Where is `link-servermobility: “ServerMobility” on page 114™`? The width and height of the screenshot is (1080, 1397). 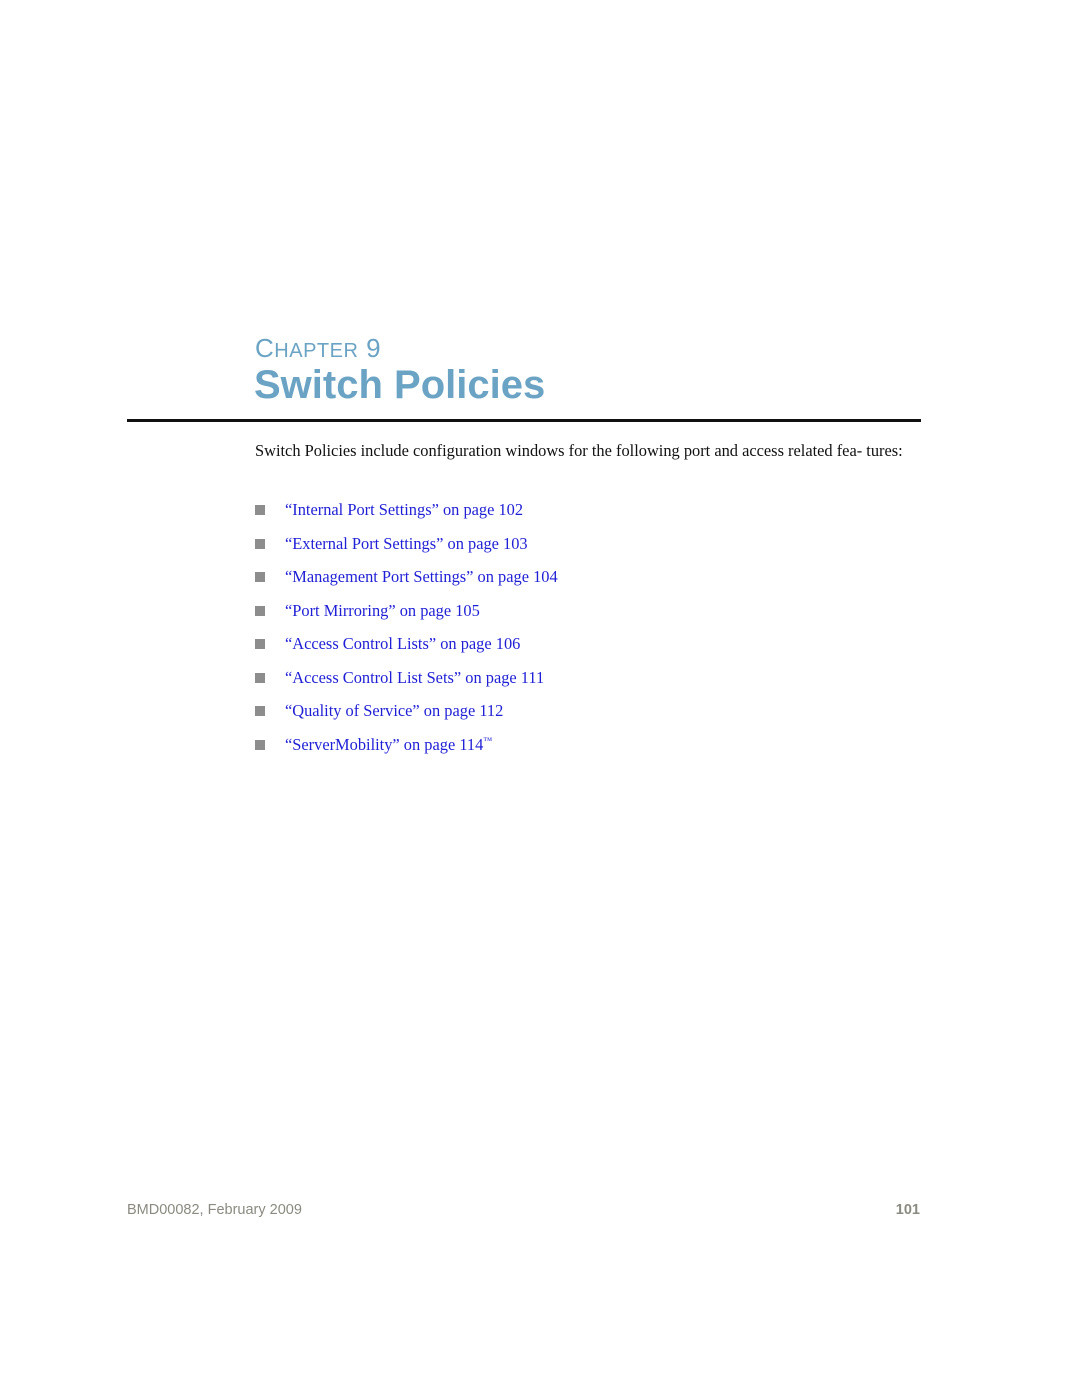 link-servermobility: “ServerMobility” on page 114™ is located at coordinates (388, 745).